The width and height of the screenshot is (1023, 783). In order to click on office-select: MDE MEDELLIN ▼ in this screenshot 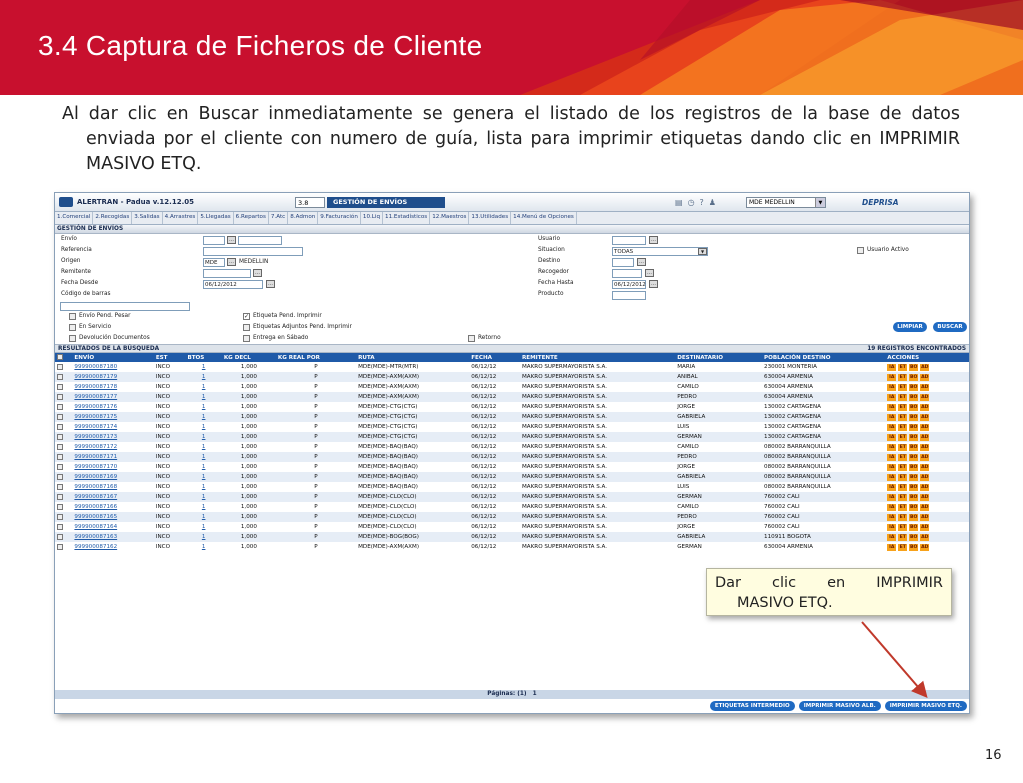, I will do `click(785, 202)`.